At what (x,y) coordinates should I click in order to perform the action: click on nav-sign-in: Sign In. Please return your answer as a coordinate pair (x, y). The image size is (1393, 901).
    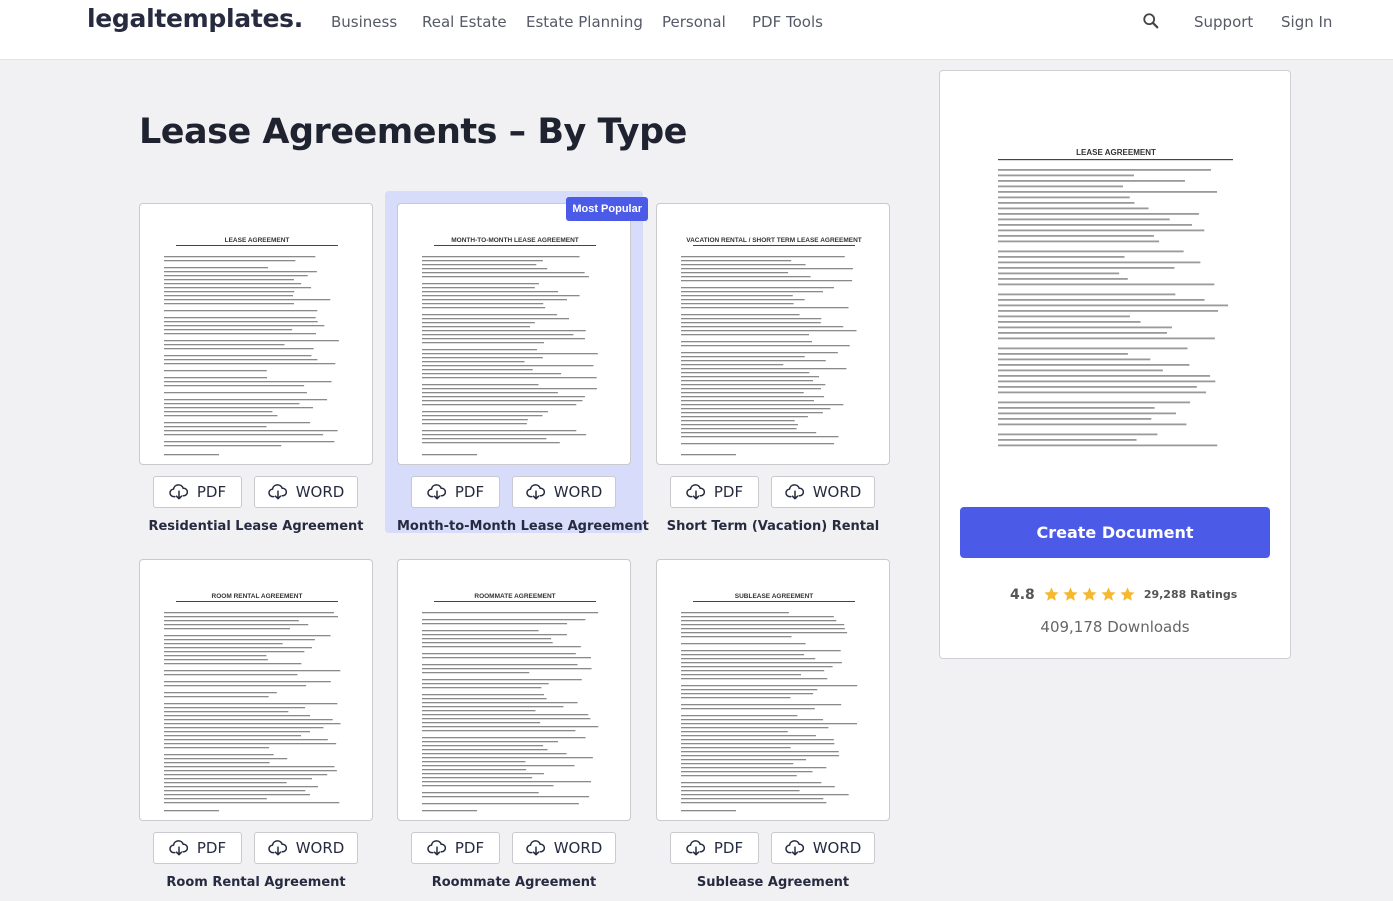
    Looking at the image, I should click on (1306, 22).